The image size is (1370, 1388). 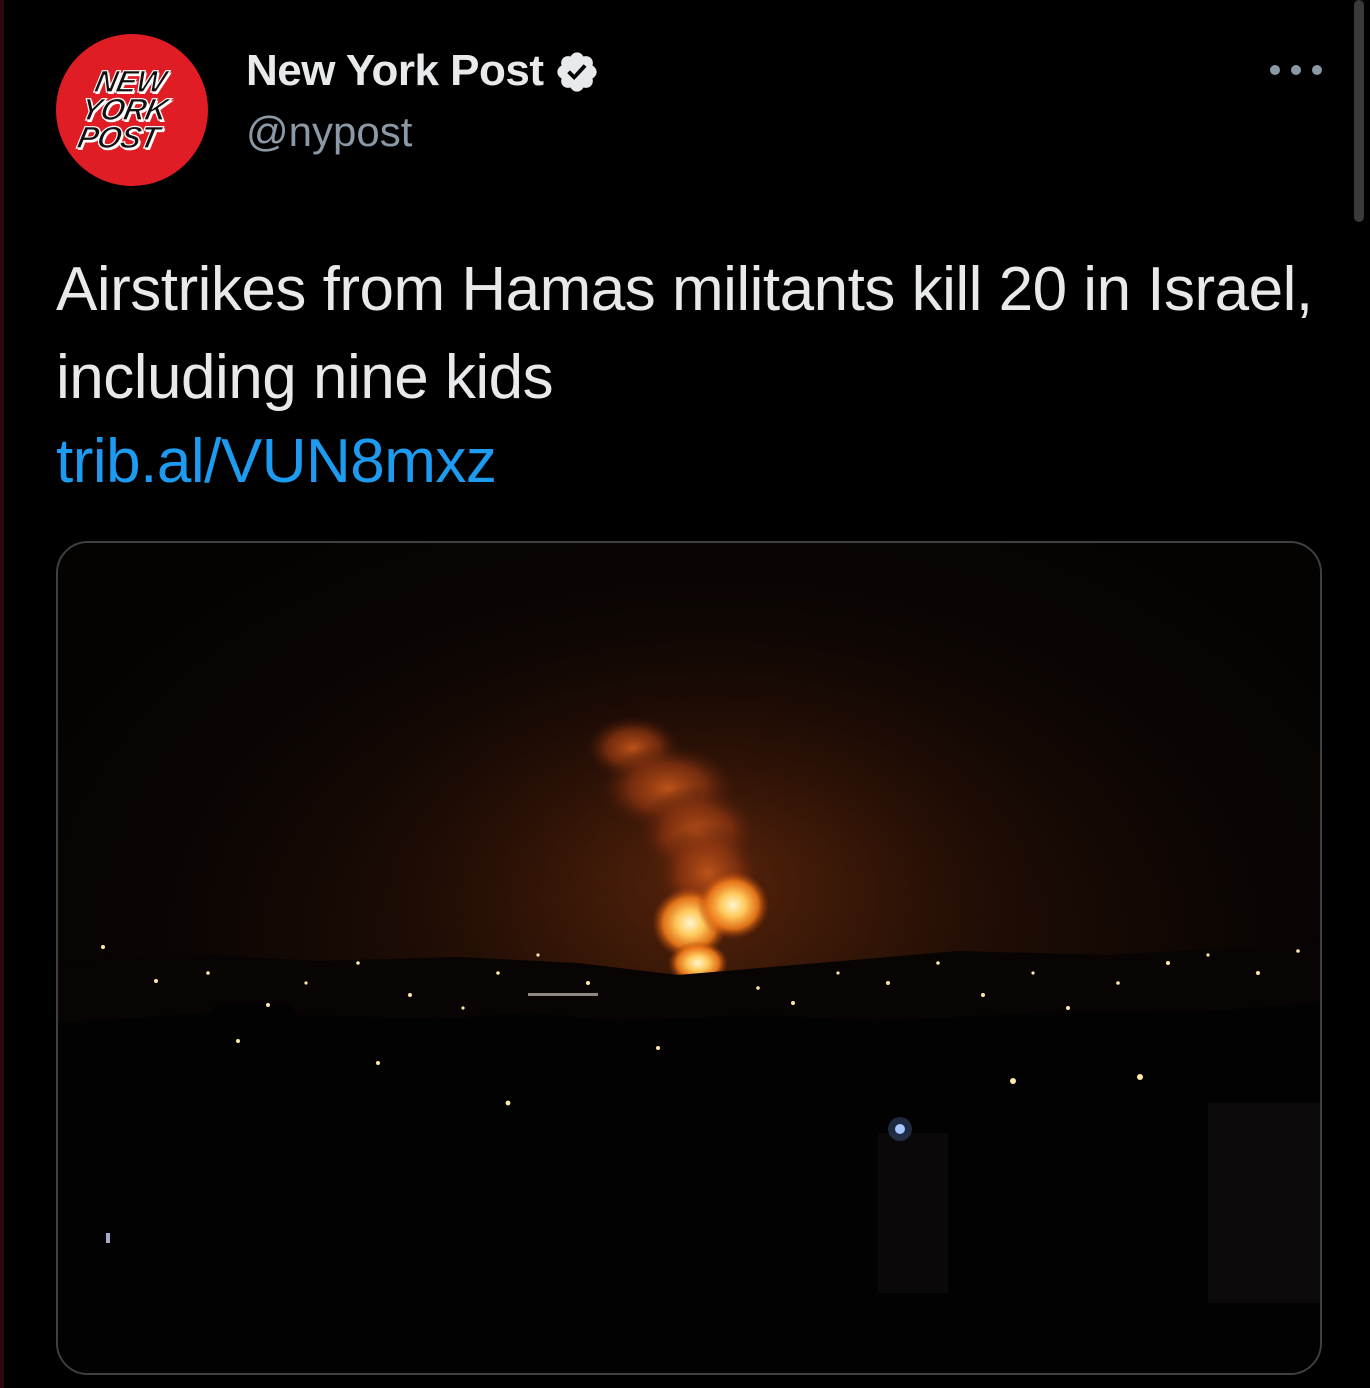 I want to click on tweet-link: trib.al/VUN8mxz, so click(x=276, y=462).